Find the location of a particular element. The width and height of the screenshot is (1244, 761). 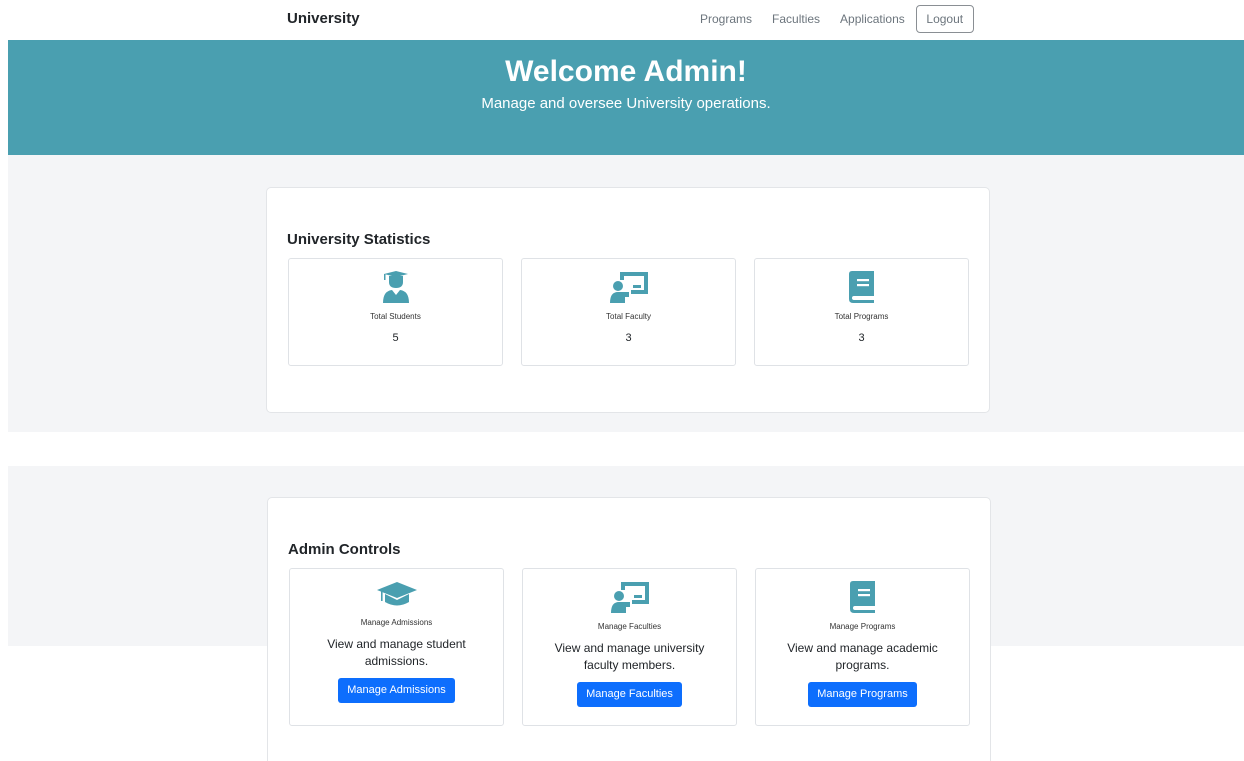

hero-title: Welcome Admin! is located at coordinates (626, 71).